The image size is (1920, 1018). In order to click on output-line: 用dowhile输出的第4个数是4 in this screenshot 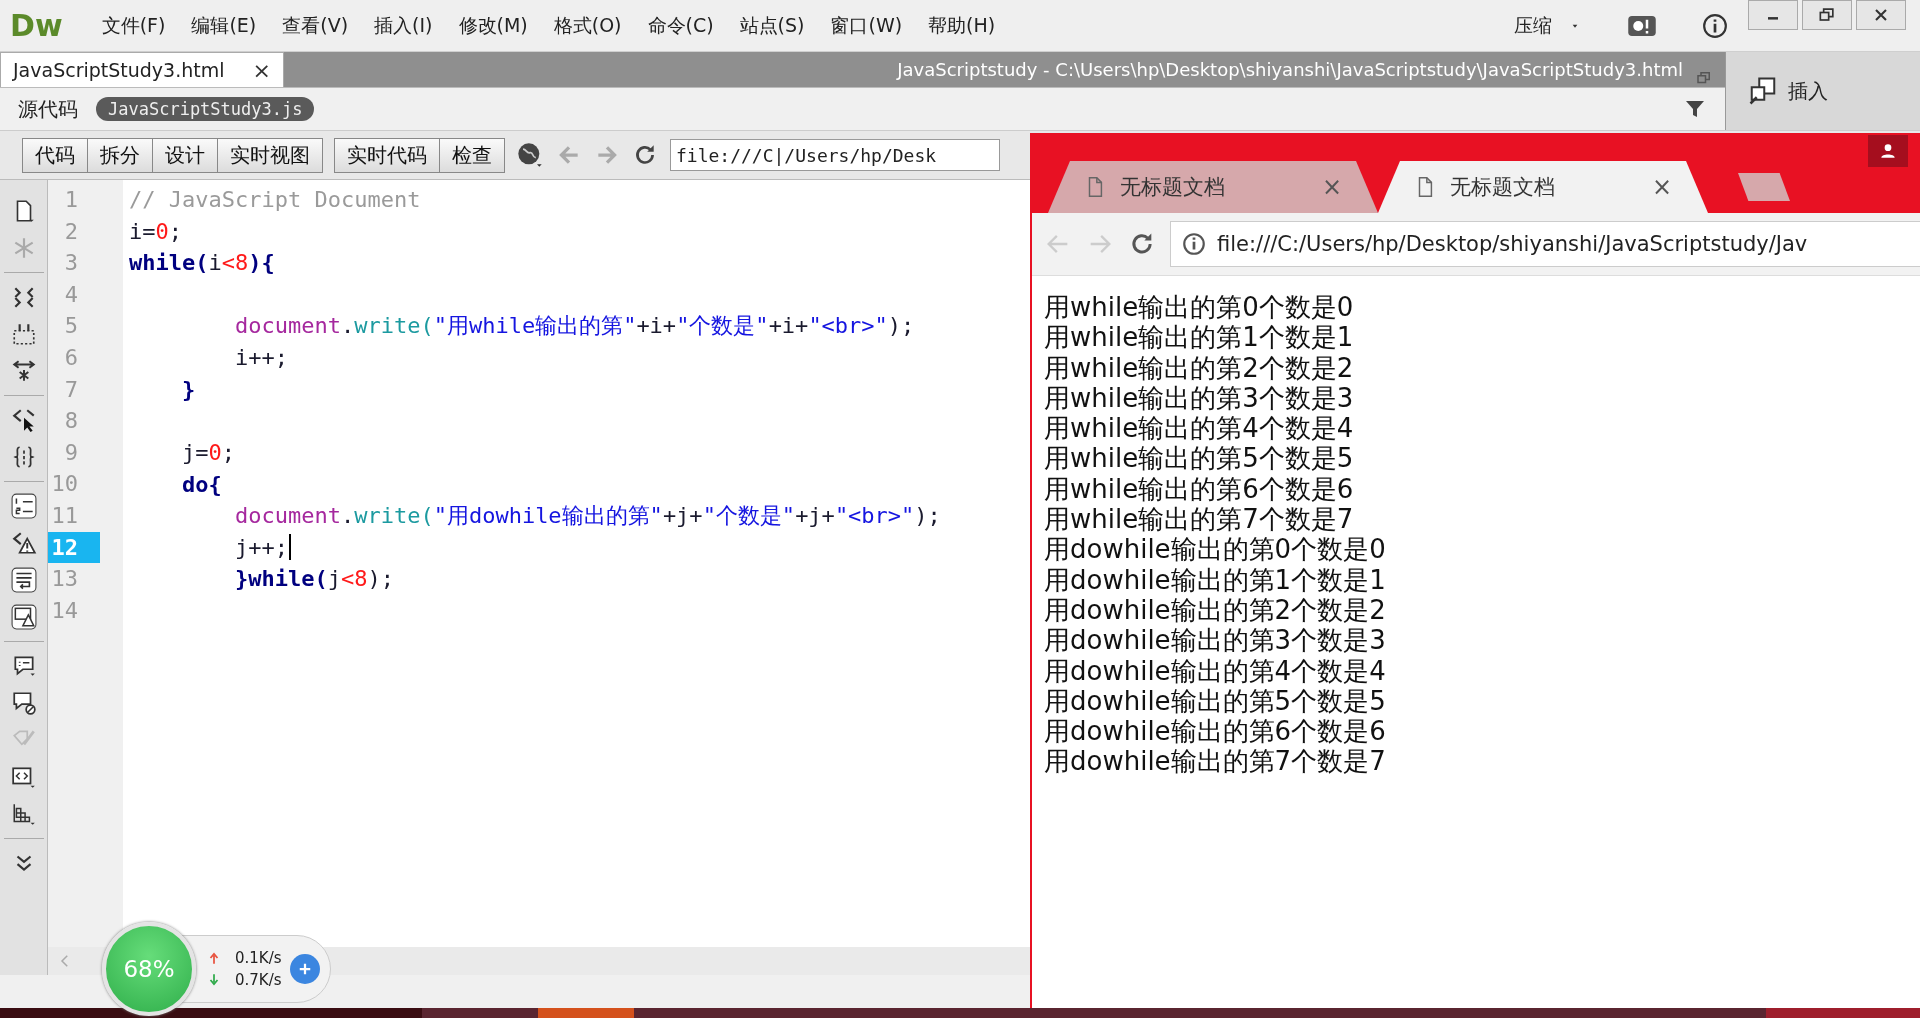, I will do `click(1215, 670)`.